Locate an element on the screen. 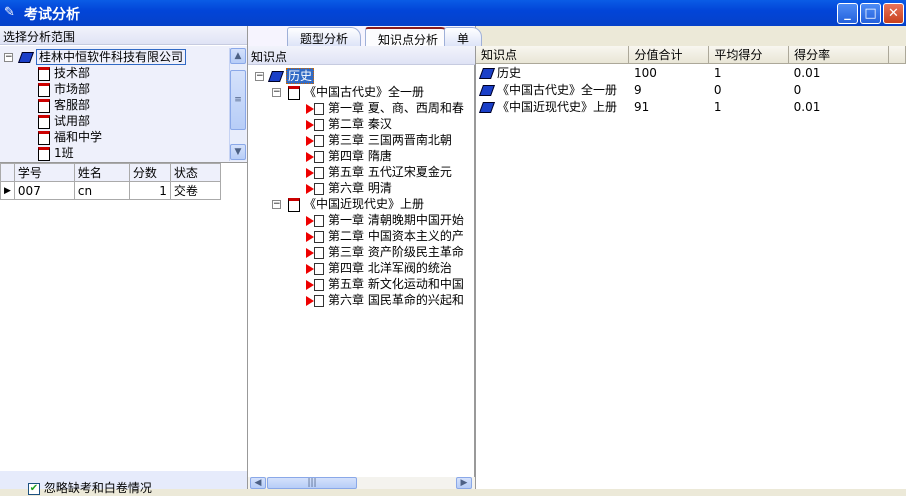 The height and width of the screenshot is (496, 906). minimize-button: _ is located at coordinates (847, 13).